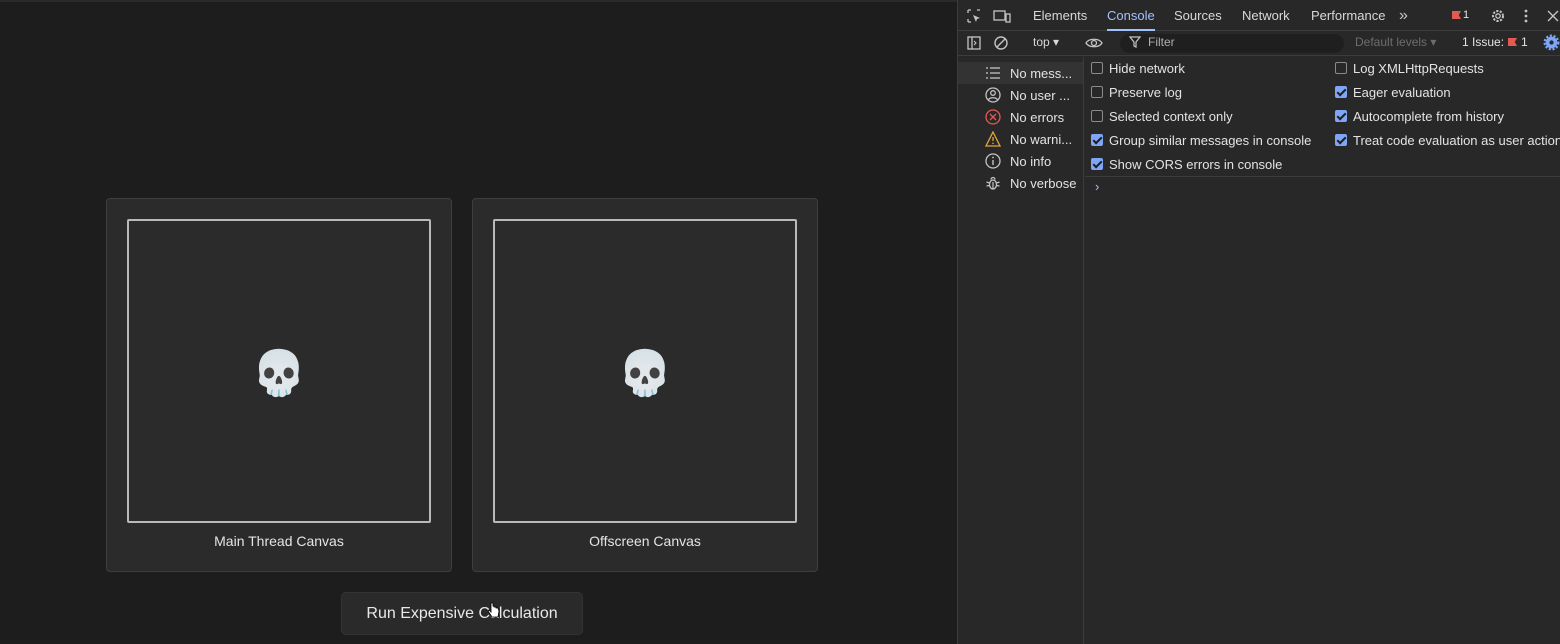 Image resolution: width=1560 pixels, height=644 pixels. What do you see at coordinates (1198, 15) in the screenshot?
I see `tab-sources: Sources` at bounding box center [1198, 15].